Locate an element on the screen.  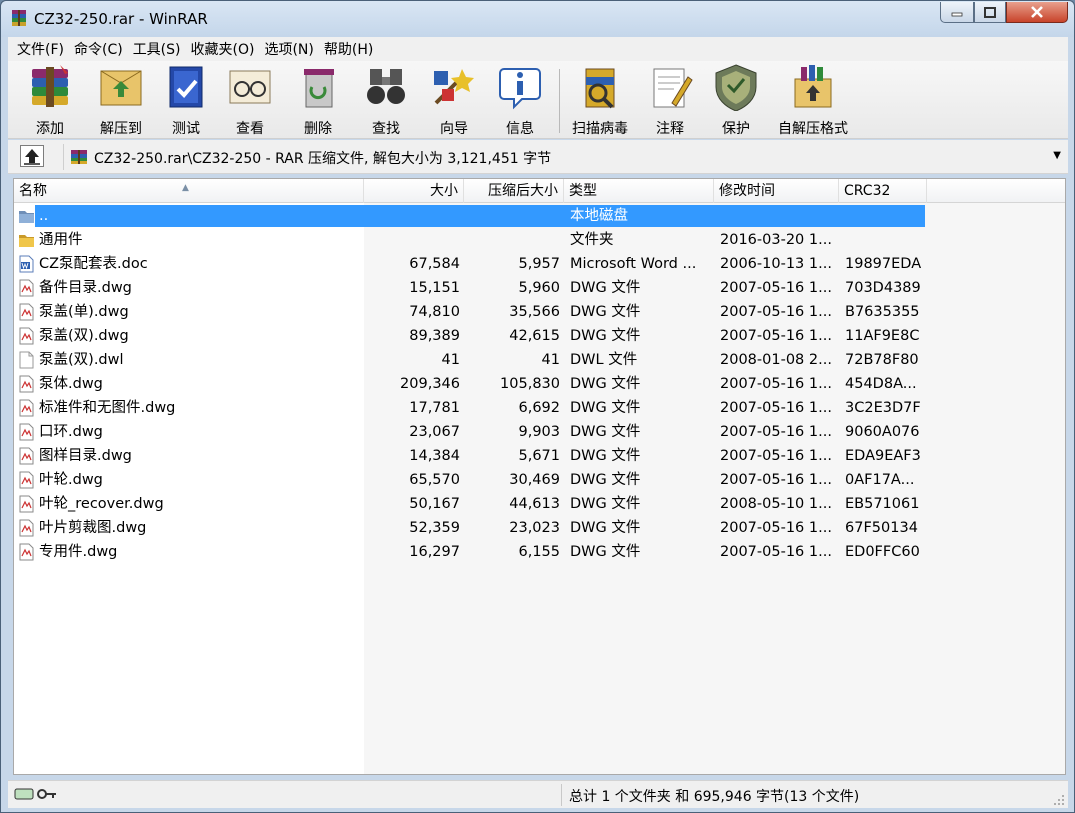
file-size: 209,346 is located at coordinates (430, 384).